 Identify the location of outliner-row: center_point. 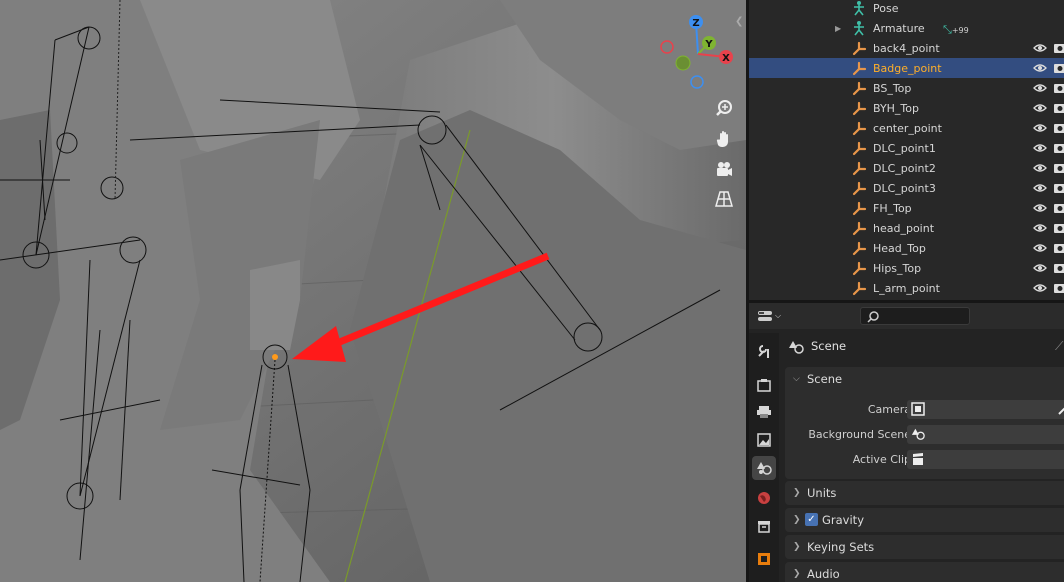
(906, 128).